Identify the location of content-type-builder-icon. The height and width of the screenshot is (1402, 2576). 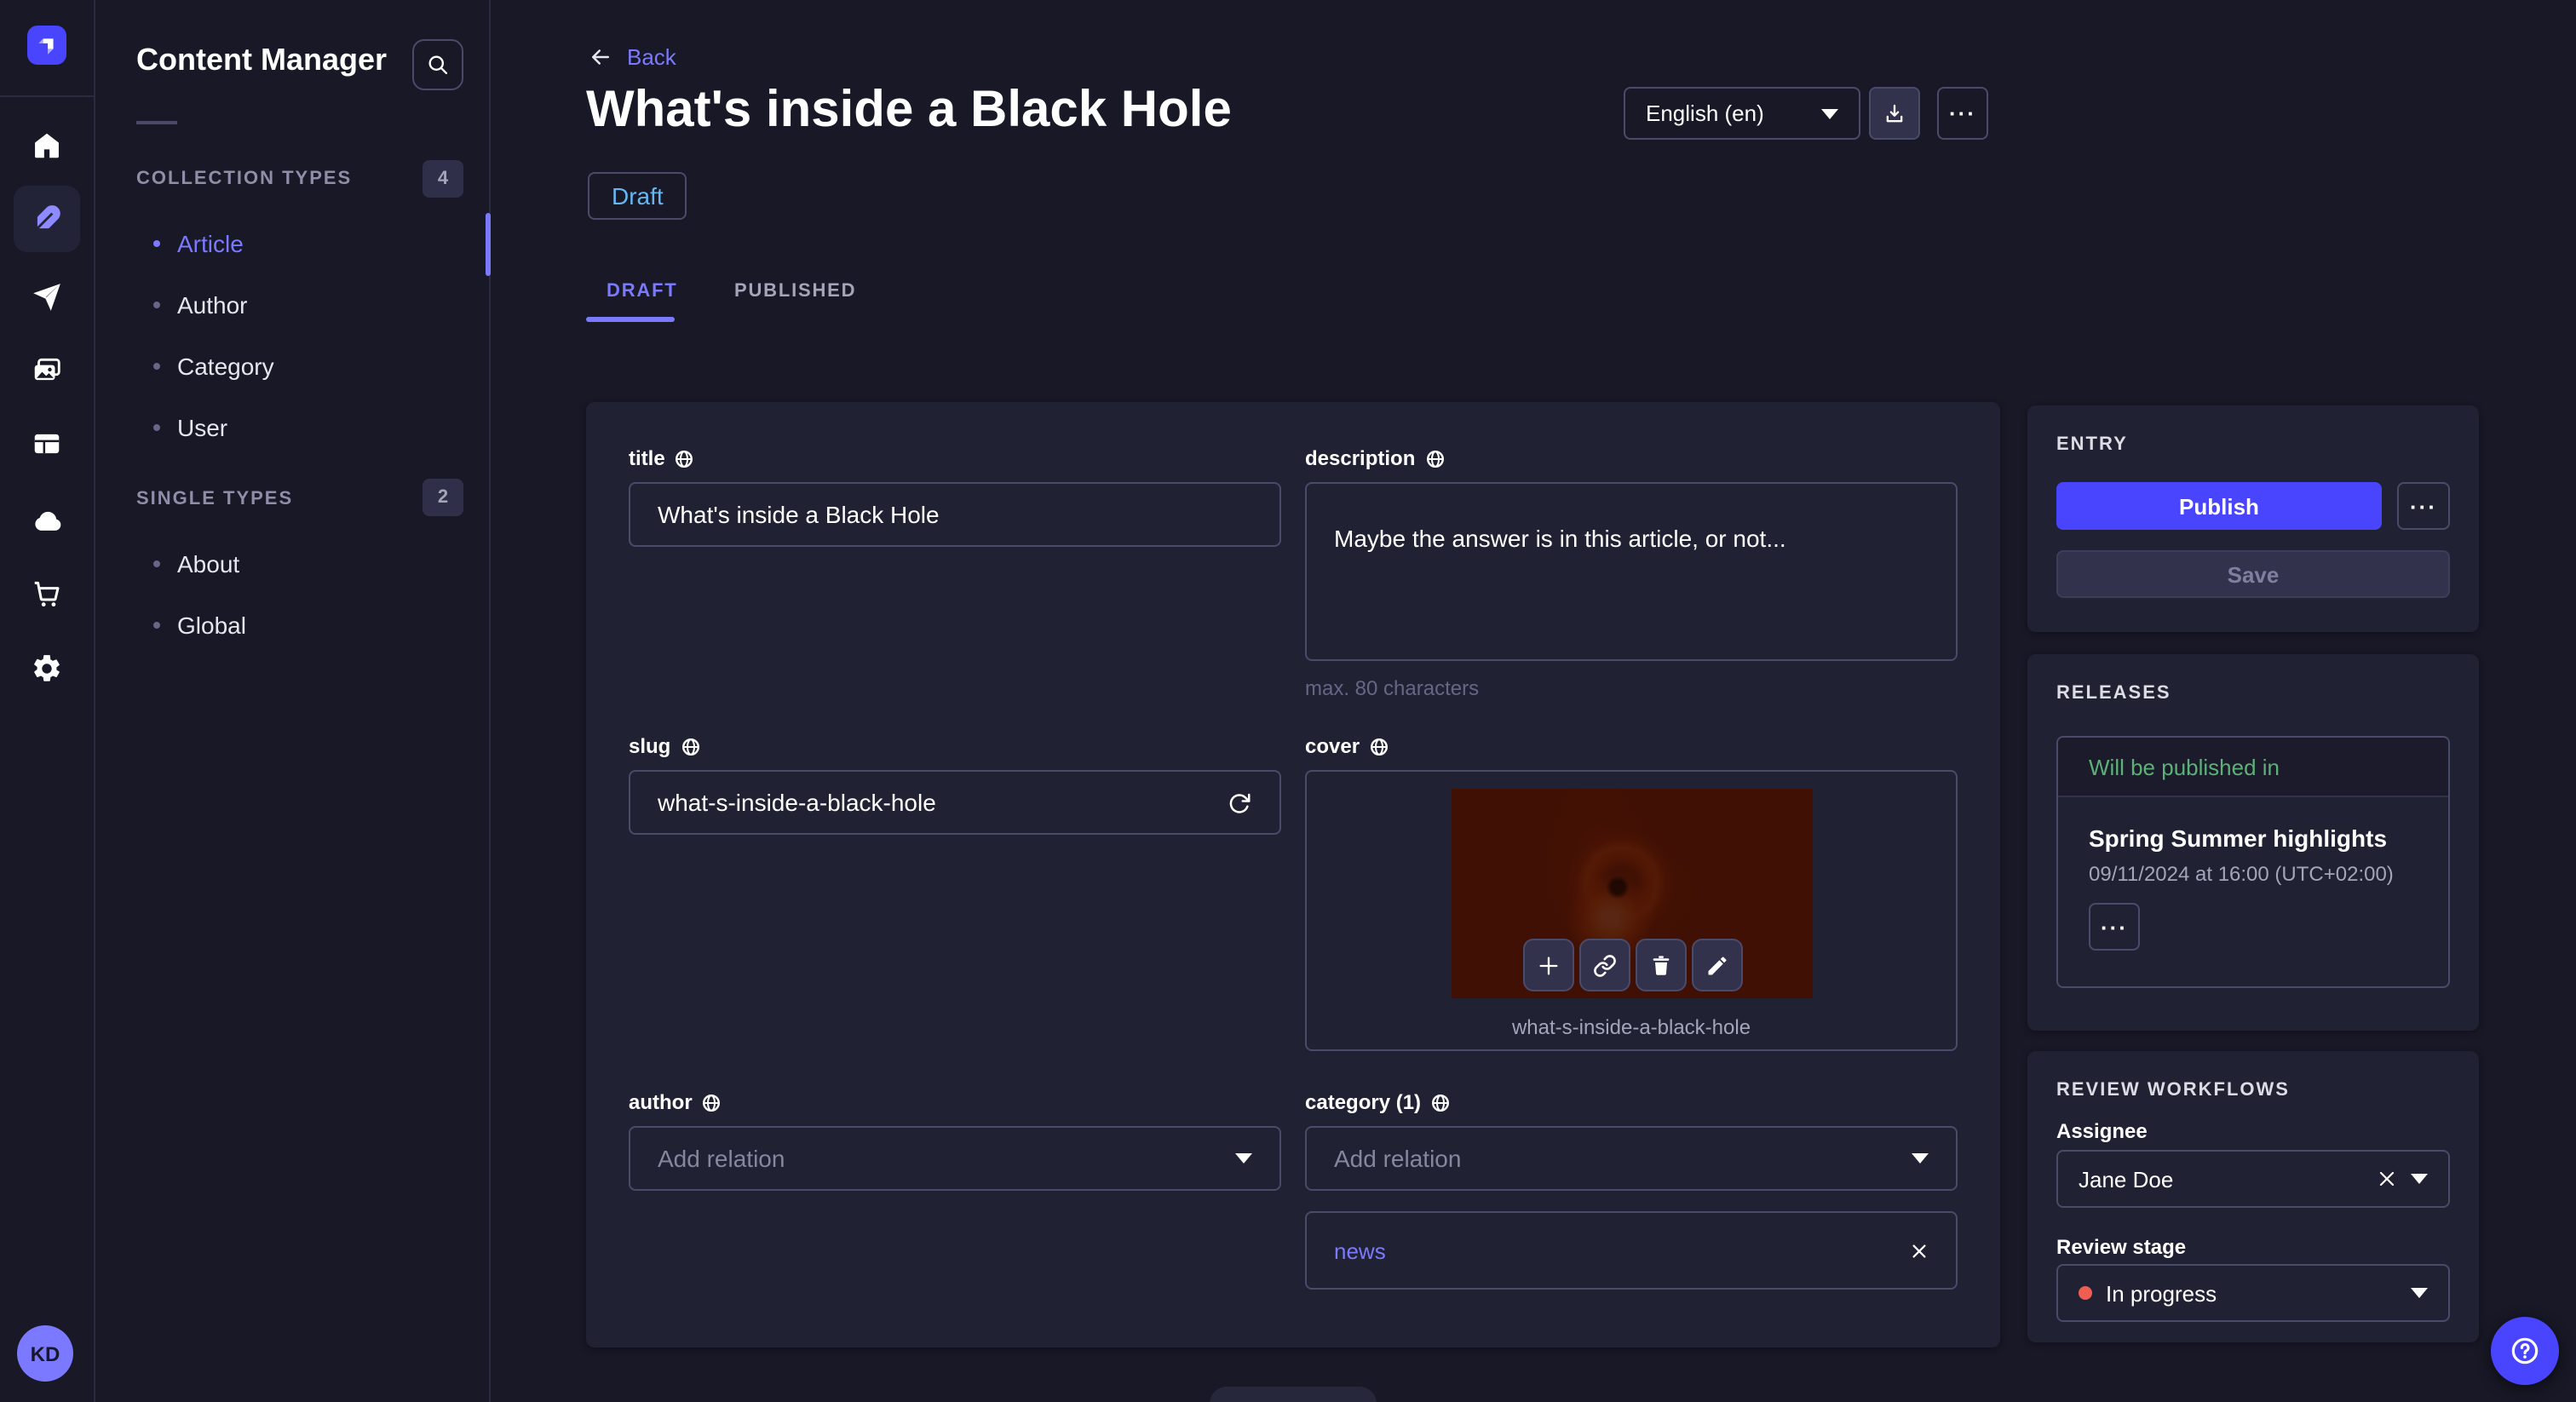
(47, 444).